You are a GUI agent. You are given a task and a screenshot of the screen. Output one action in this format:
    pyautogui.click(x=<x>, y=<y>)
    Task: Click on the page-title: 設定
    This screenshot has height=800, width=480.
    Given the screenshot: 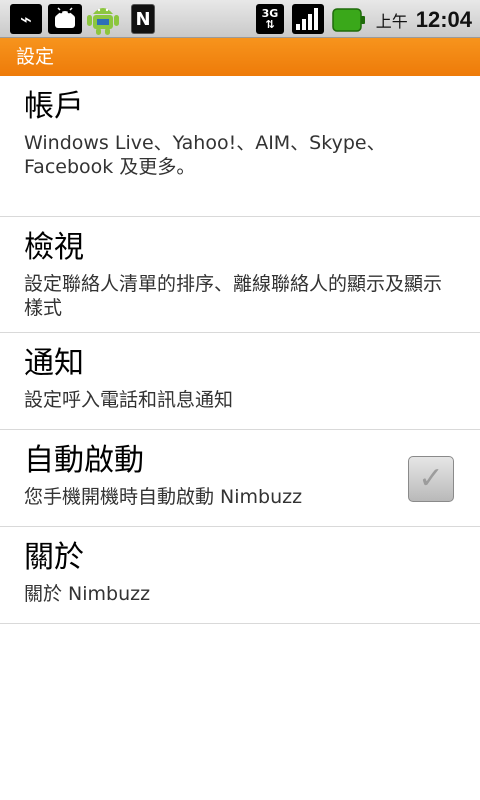 What is the action you would take?
    pyautogui.click(x=240, y=57)
    